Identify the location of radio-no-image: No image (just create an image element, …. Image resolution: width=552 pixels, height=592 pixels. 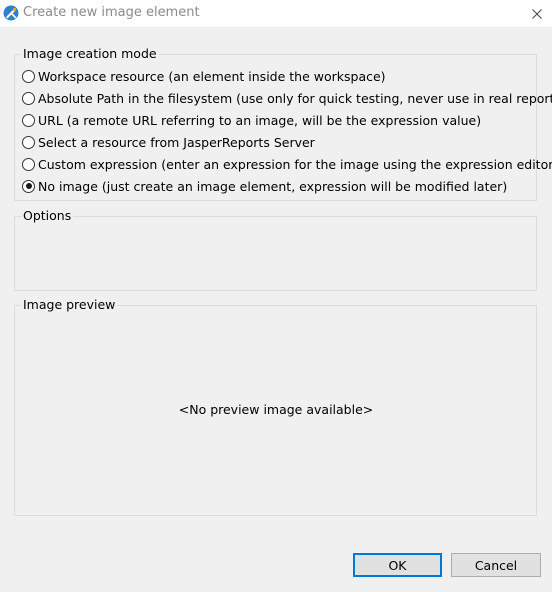
(264, 186).